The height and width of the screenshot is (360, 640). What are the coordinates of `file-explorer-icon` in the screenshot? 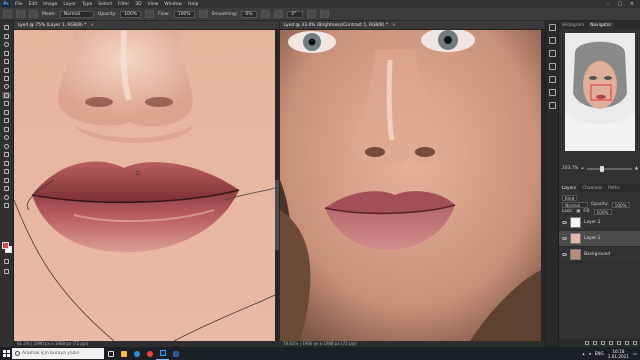 It's located at (123, 353).